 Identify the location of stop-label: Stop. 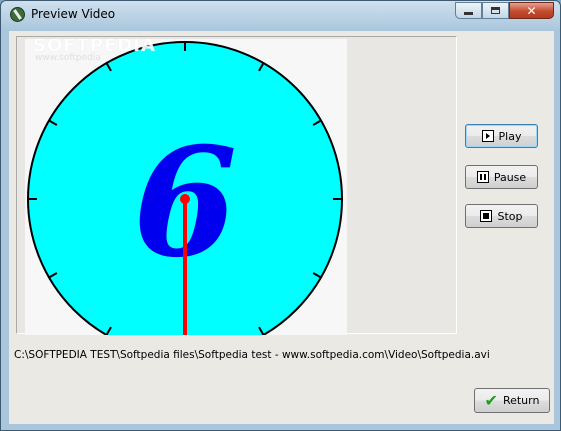
(510, 216).